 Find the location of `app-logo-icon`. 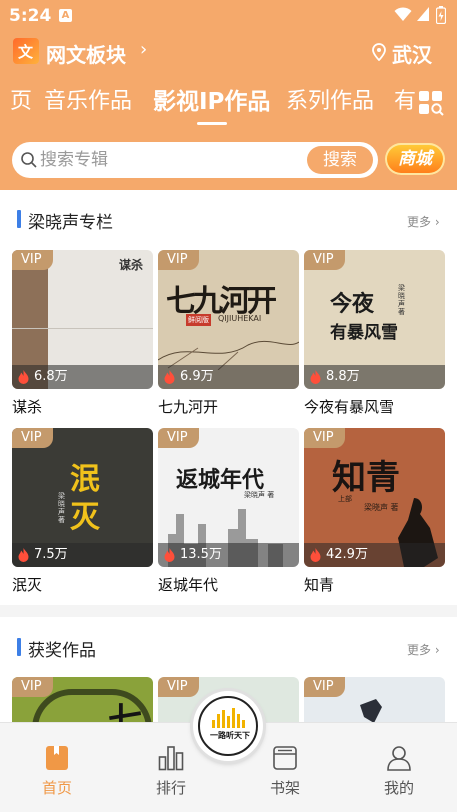

app-logo-icon is located at coordinates (26, 51).